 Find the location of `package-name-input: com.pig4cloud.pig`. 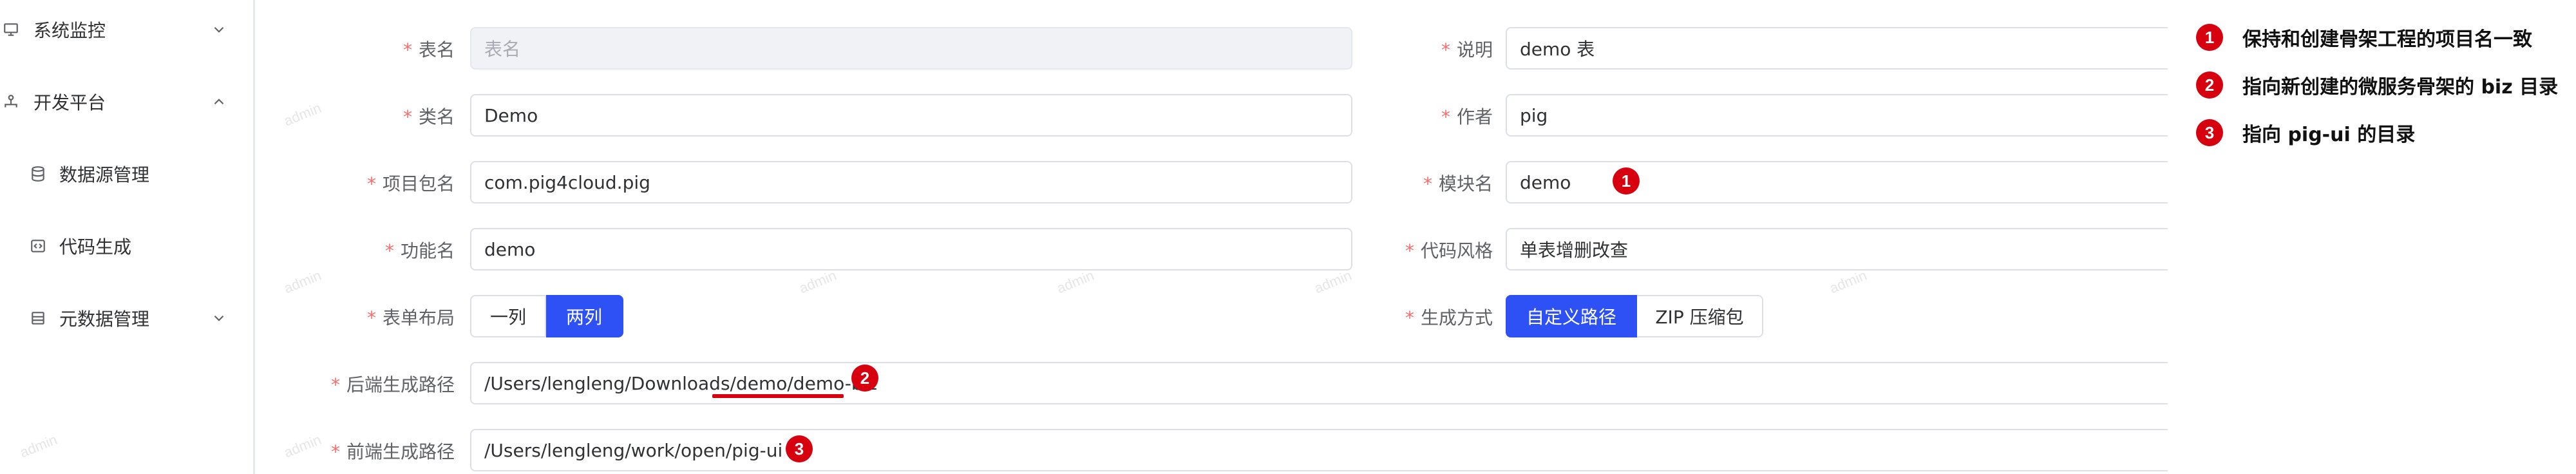

package-name-input: com.pig4cloud.pig is located at coordinates (911, 182).